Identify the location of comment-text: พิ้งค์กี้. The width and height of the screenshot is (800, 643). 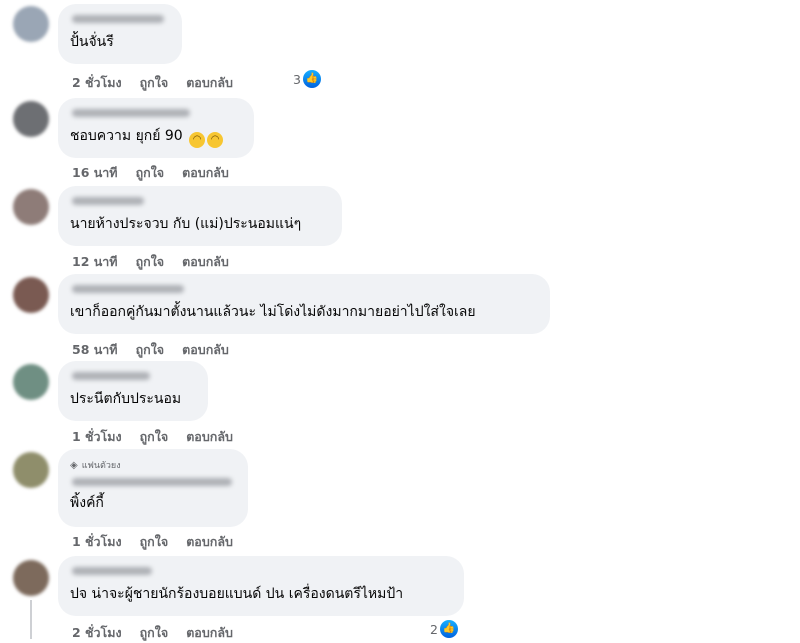
(87, 503).